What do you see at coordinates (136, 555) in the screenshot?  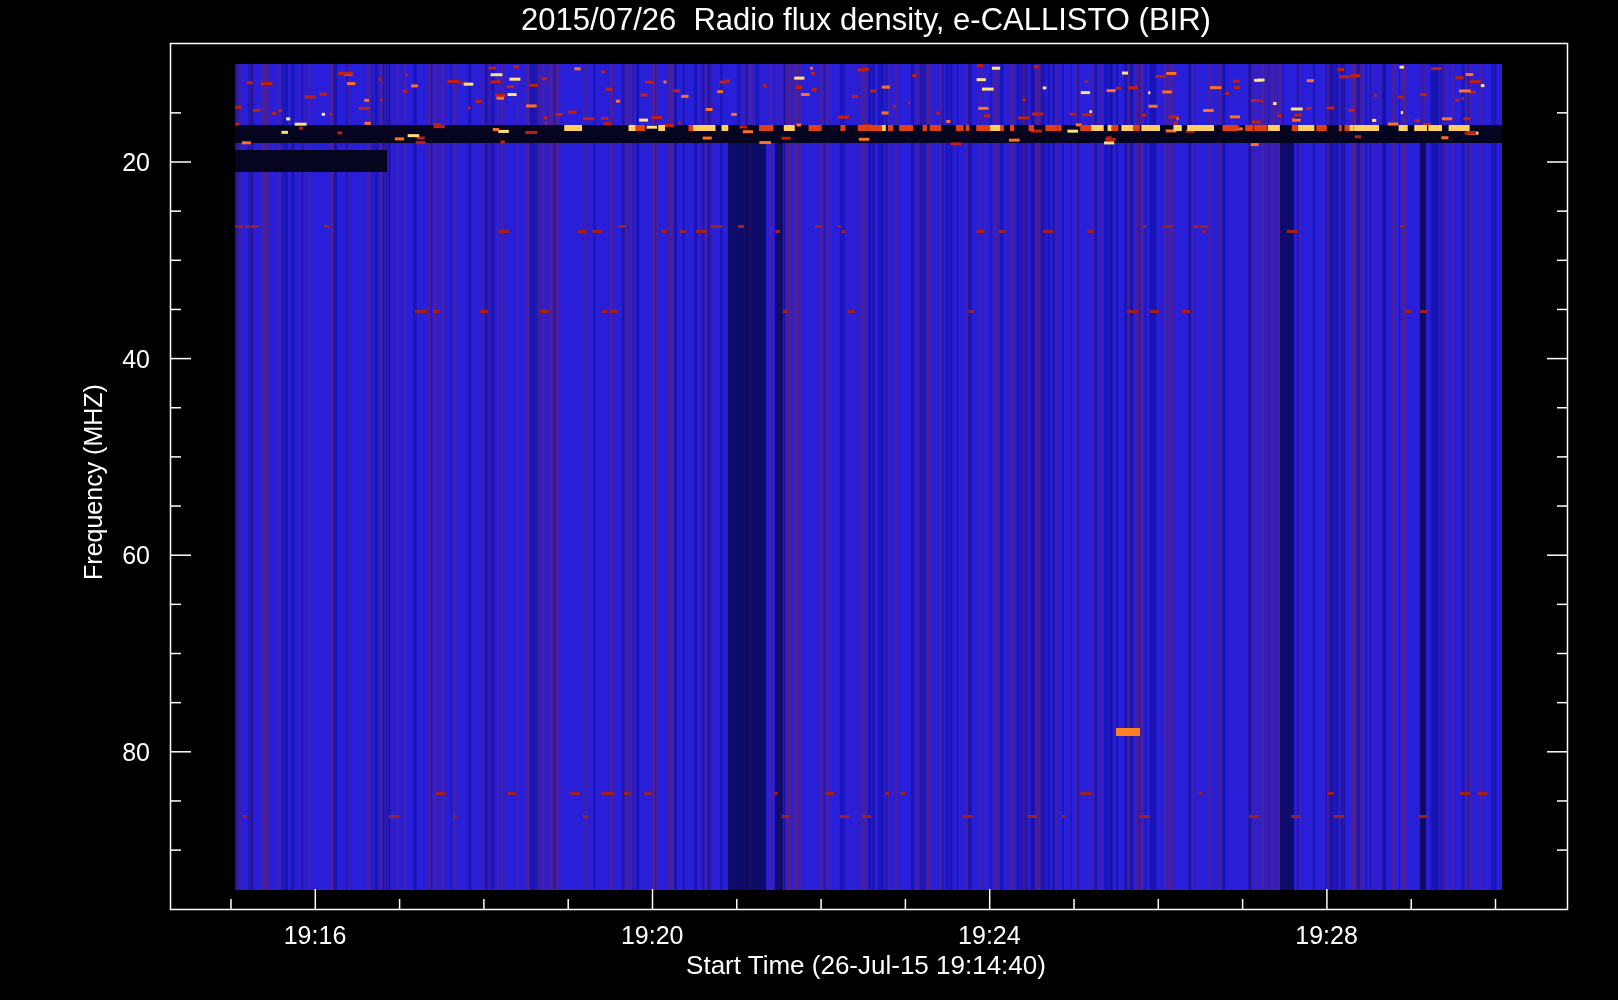 I see `y-tick-label: 60` at bounding box center [136, 555].